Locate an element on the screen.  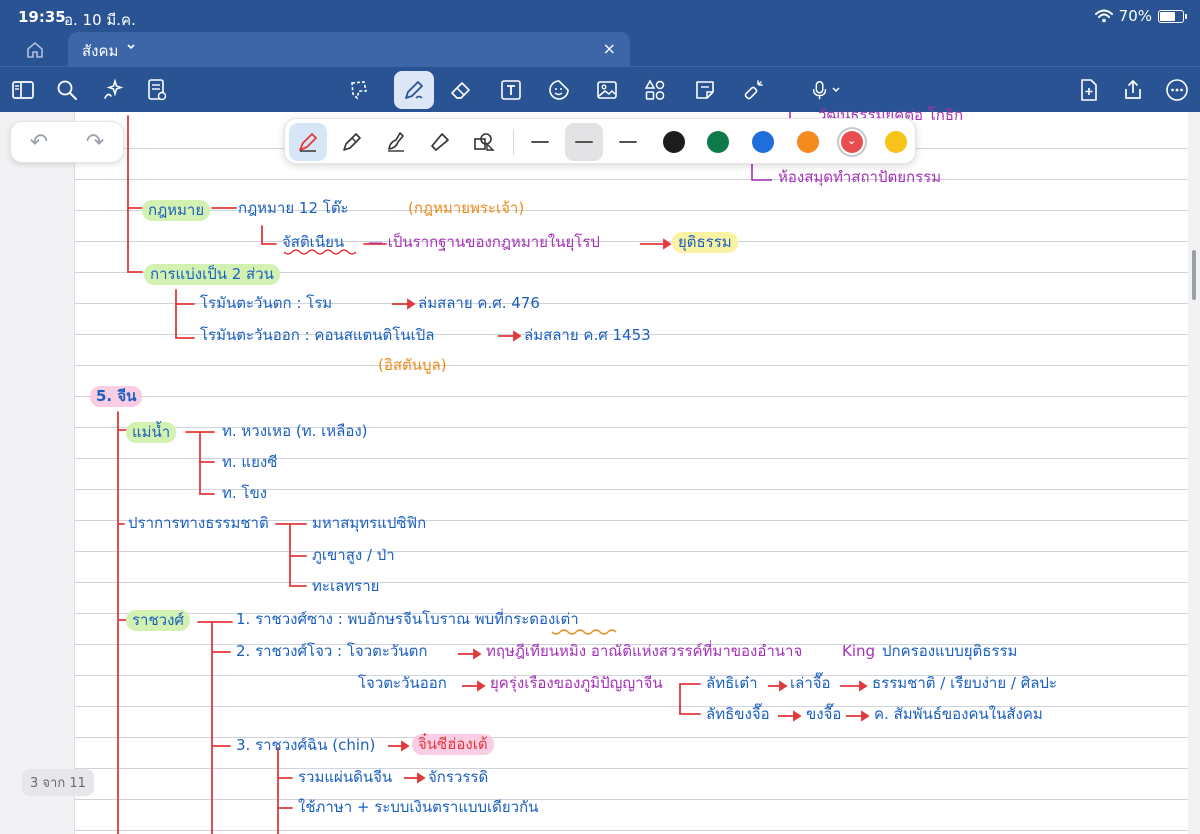
note-laozi: เล่าจื๊อ is located at coordinates (810, 683).